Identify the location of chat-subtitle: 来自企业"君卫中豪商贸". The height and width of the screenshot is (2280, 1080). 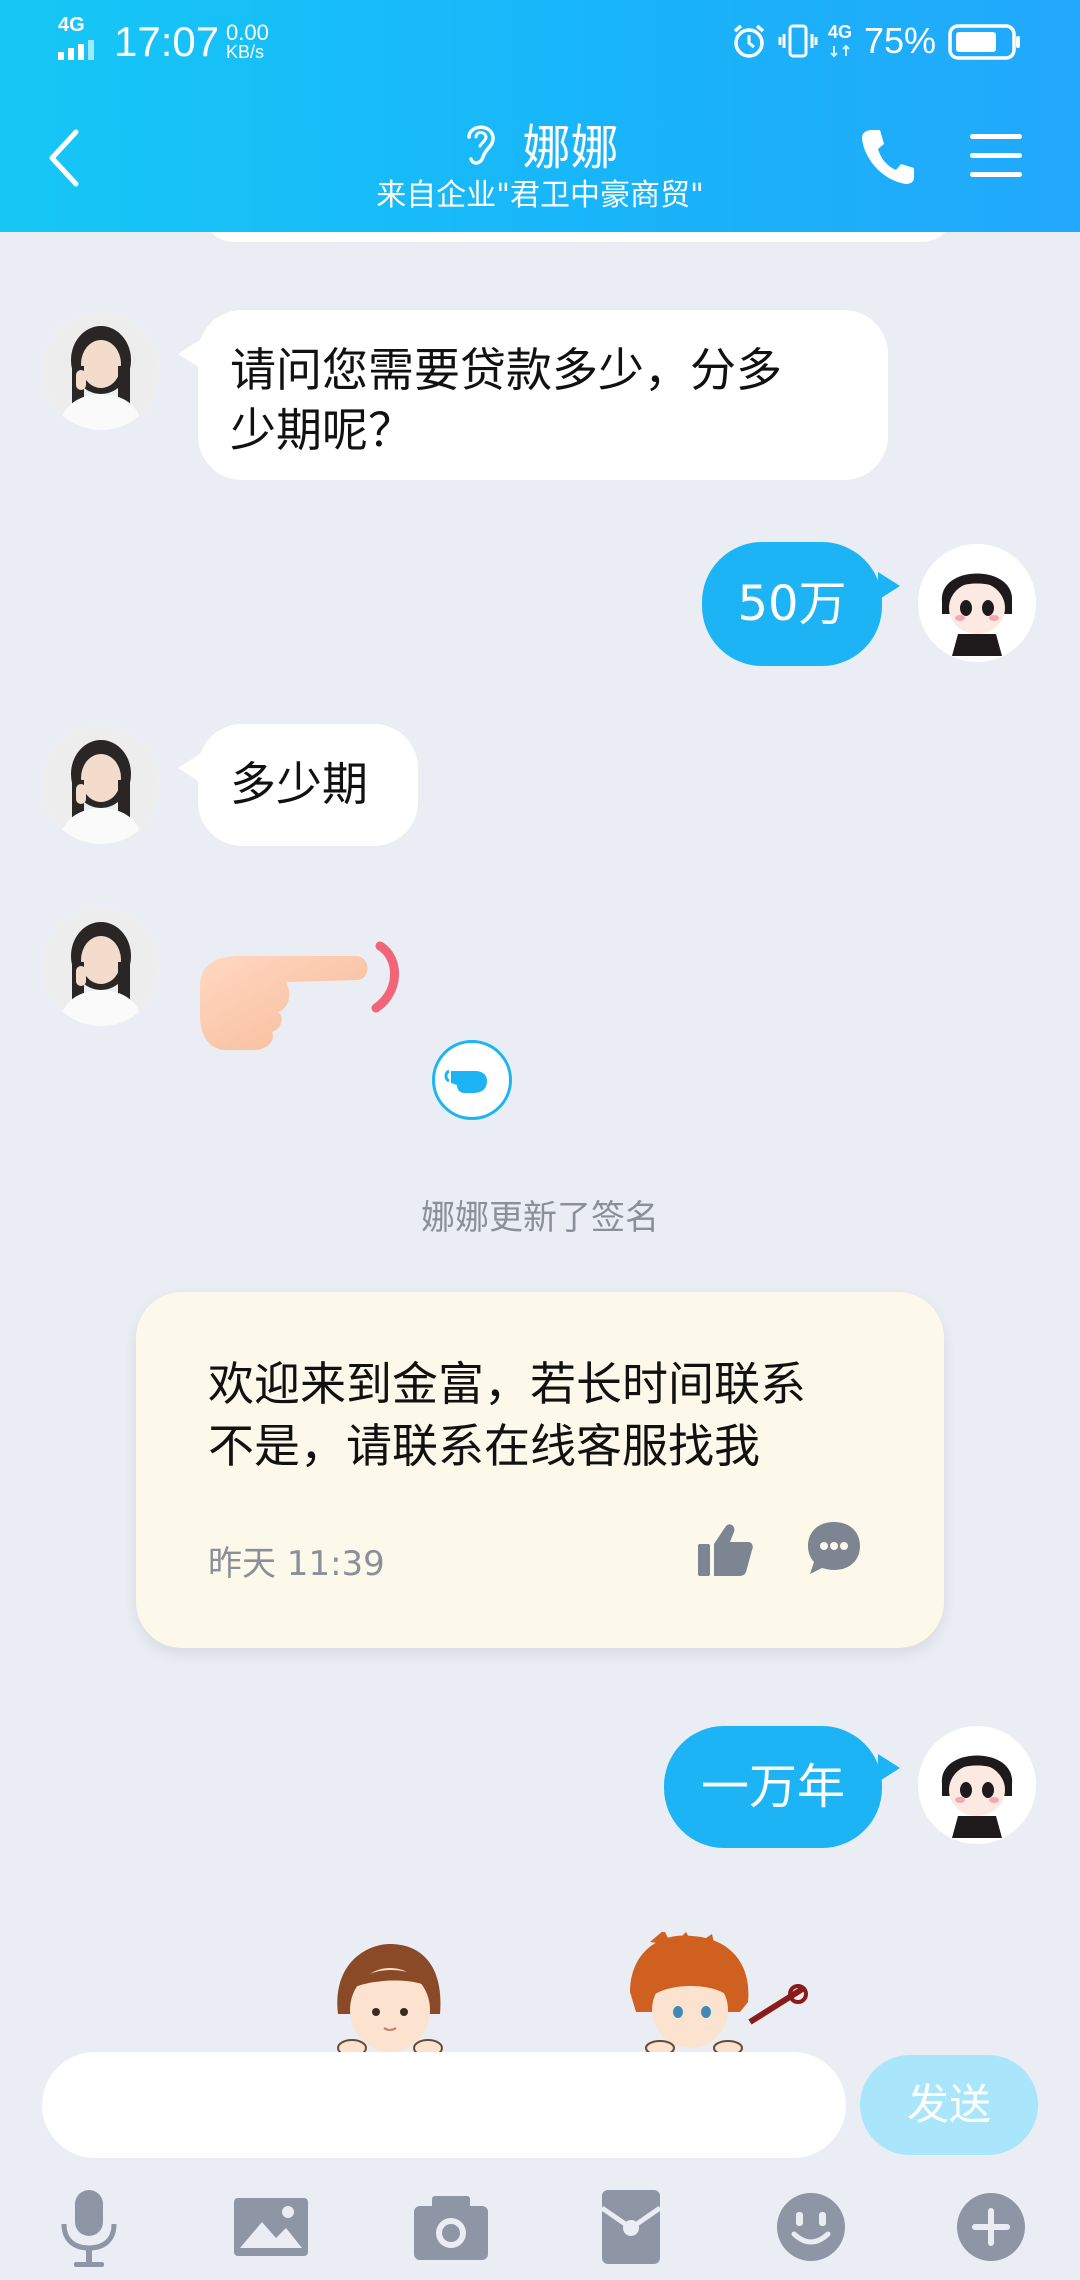
(540, 195).